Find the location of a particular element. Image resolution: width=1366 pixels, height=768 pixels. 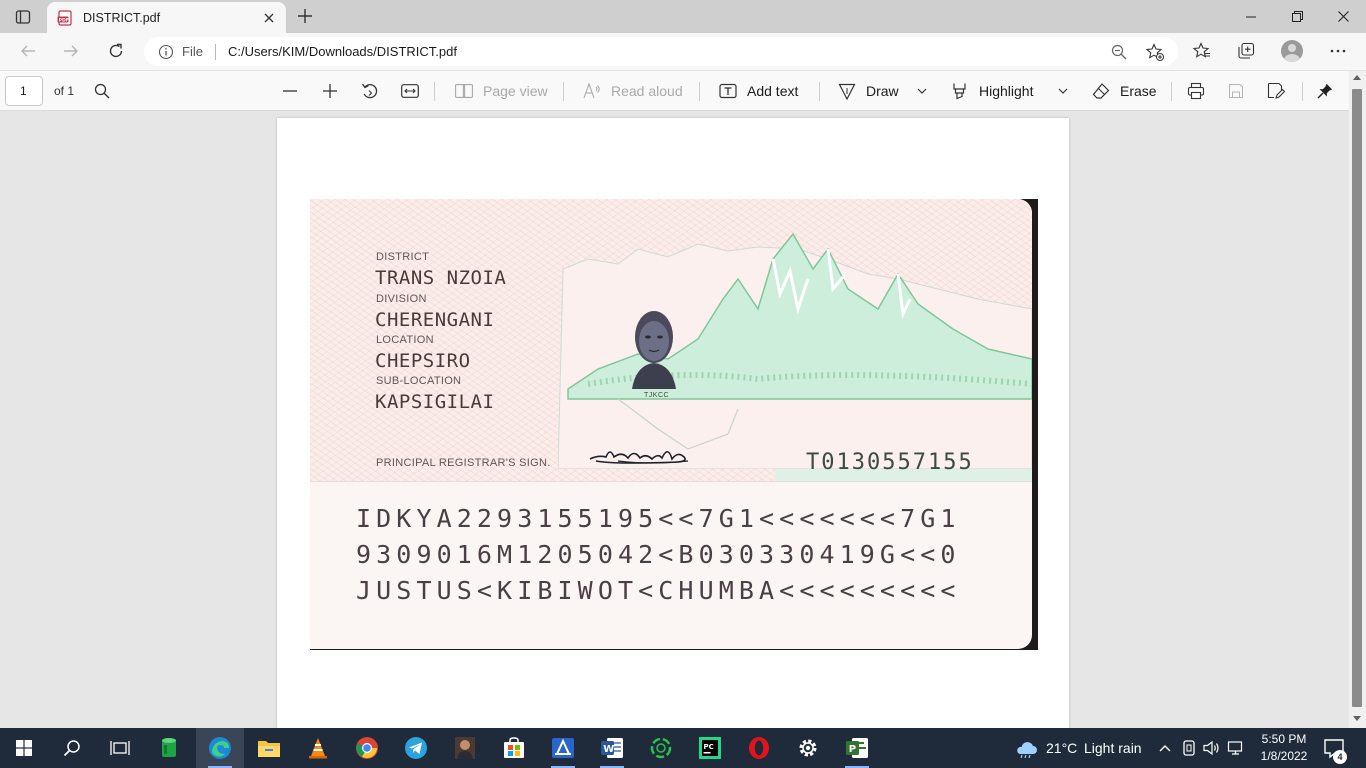

volume-button is located at coordinates (1212, 748).